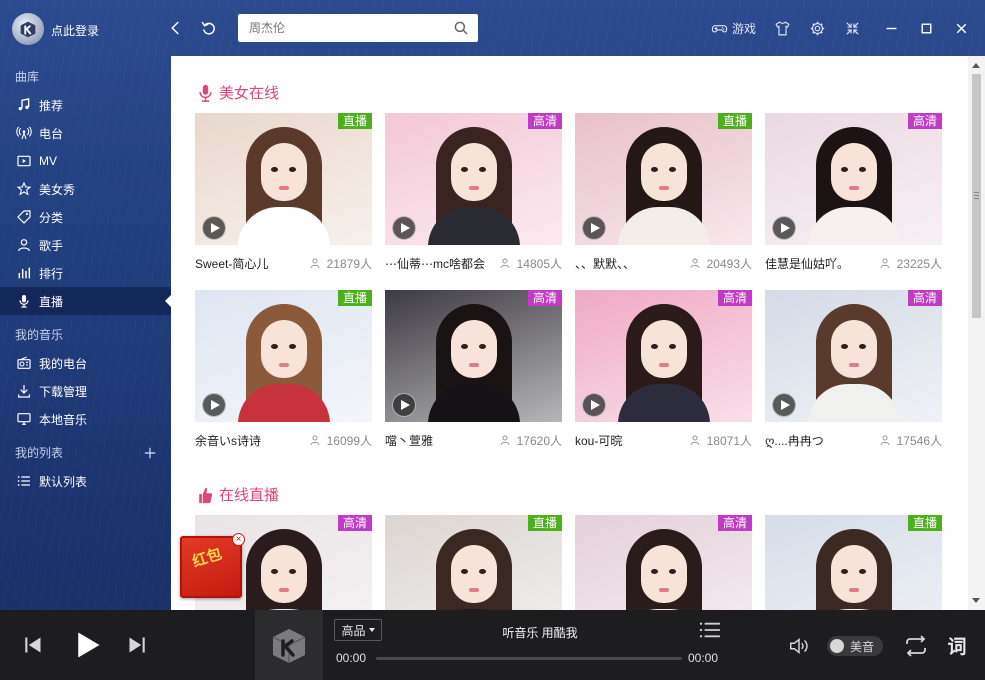 This screenshot has height=680, width=985. What do you see at coordinates (51, 105) in the screenshot?
I see `sidebar-item-label: 推荐` at bounding box center [51, 105].